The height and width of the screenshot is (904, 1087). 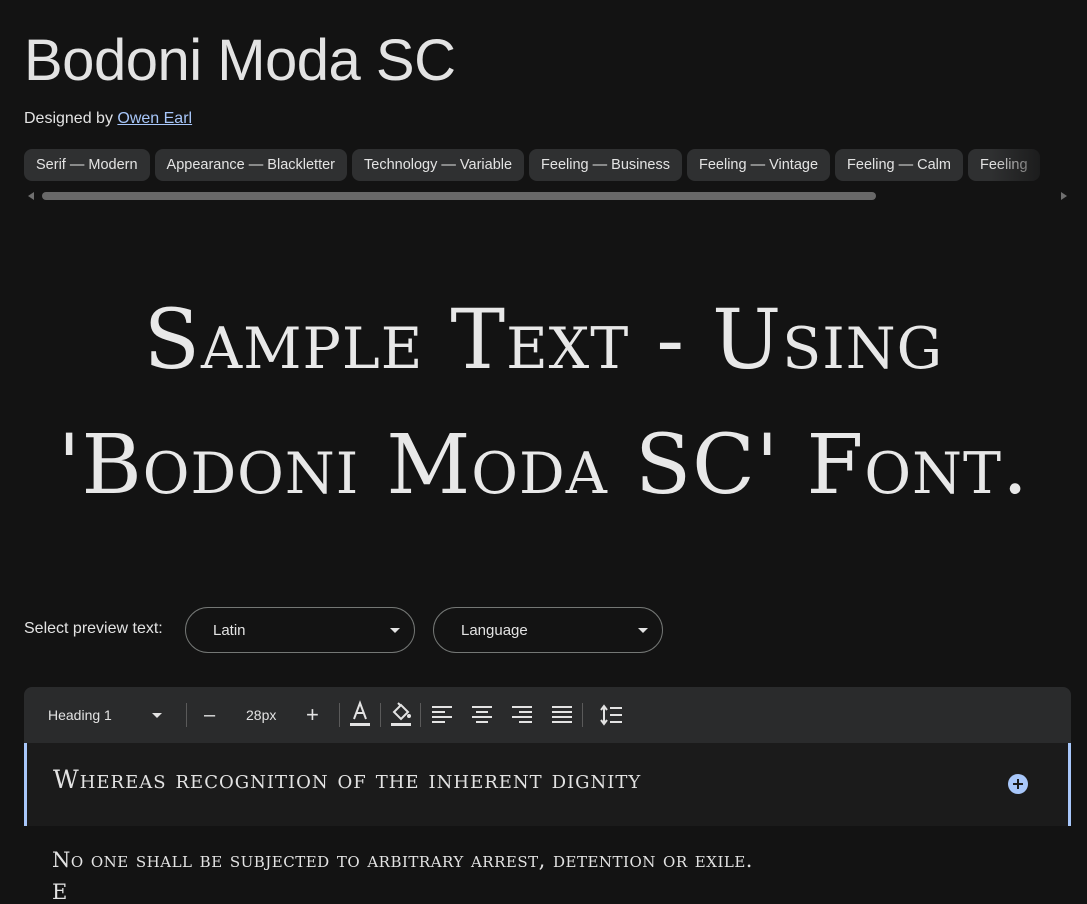 I want to click on tag-chip: Technology — Variable, so click(x=438, y=165).